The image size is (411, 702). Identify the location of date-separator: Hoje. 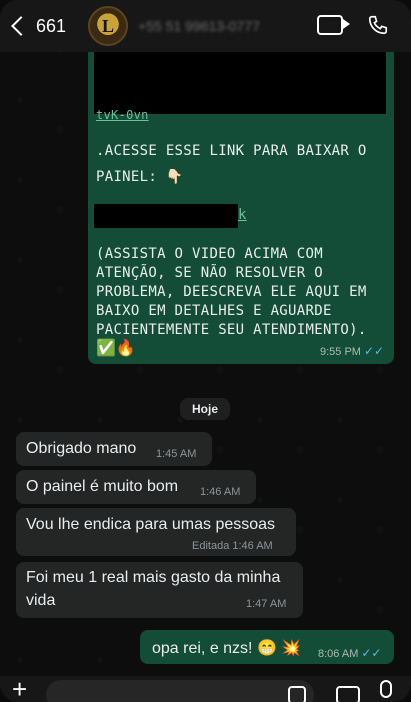
(205, 409).